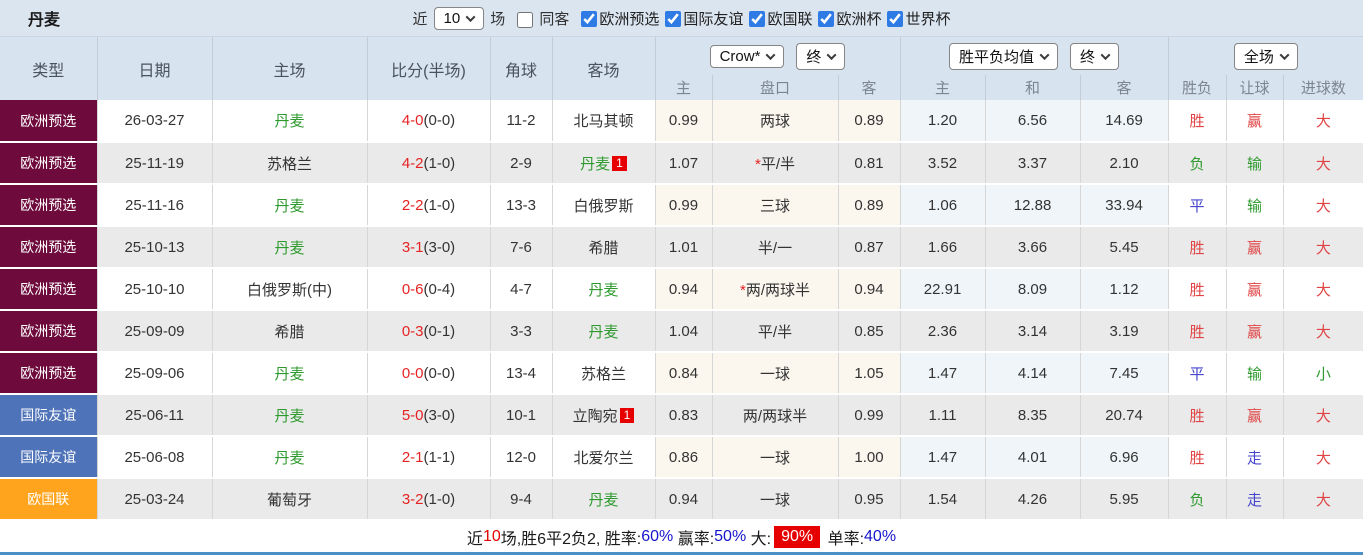 Image resolution: width=1363 pixels, height=557 pixels. I want to click on date-cell: 25-10-10, so click(155, 289).